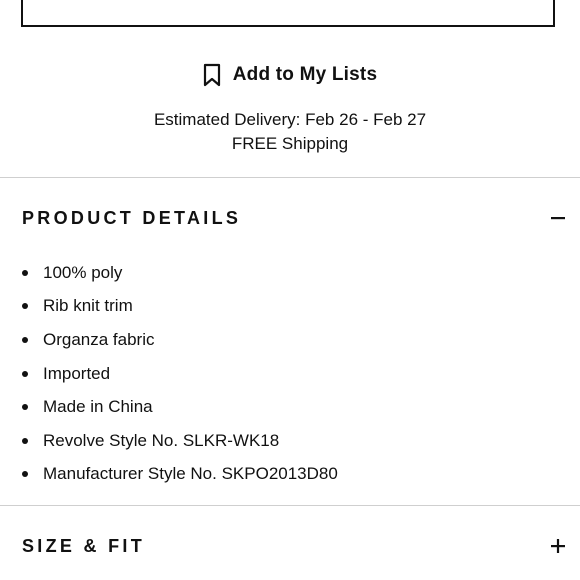  What do you see at coordinates (83, 272) in the screenshot?
I see `detail-text: 100% poly` at bounding box center [83, 272].